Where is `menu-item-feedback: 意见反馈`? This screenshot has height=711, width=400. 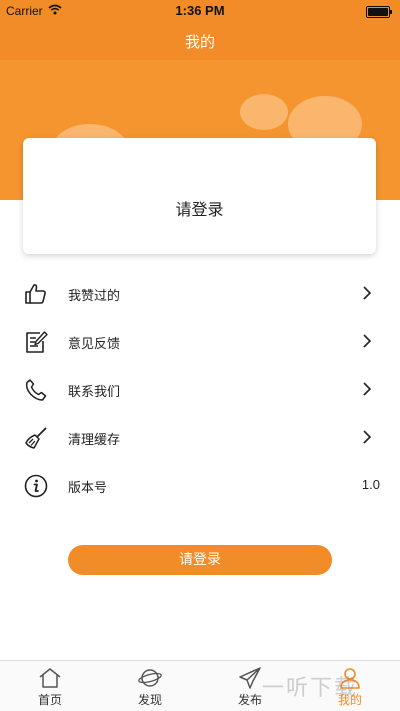 menu-item-feedback: 意见反馈 is located at coordinates (200, 342).